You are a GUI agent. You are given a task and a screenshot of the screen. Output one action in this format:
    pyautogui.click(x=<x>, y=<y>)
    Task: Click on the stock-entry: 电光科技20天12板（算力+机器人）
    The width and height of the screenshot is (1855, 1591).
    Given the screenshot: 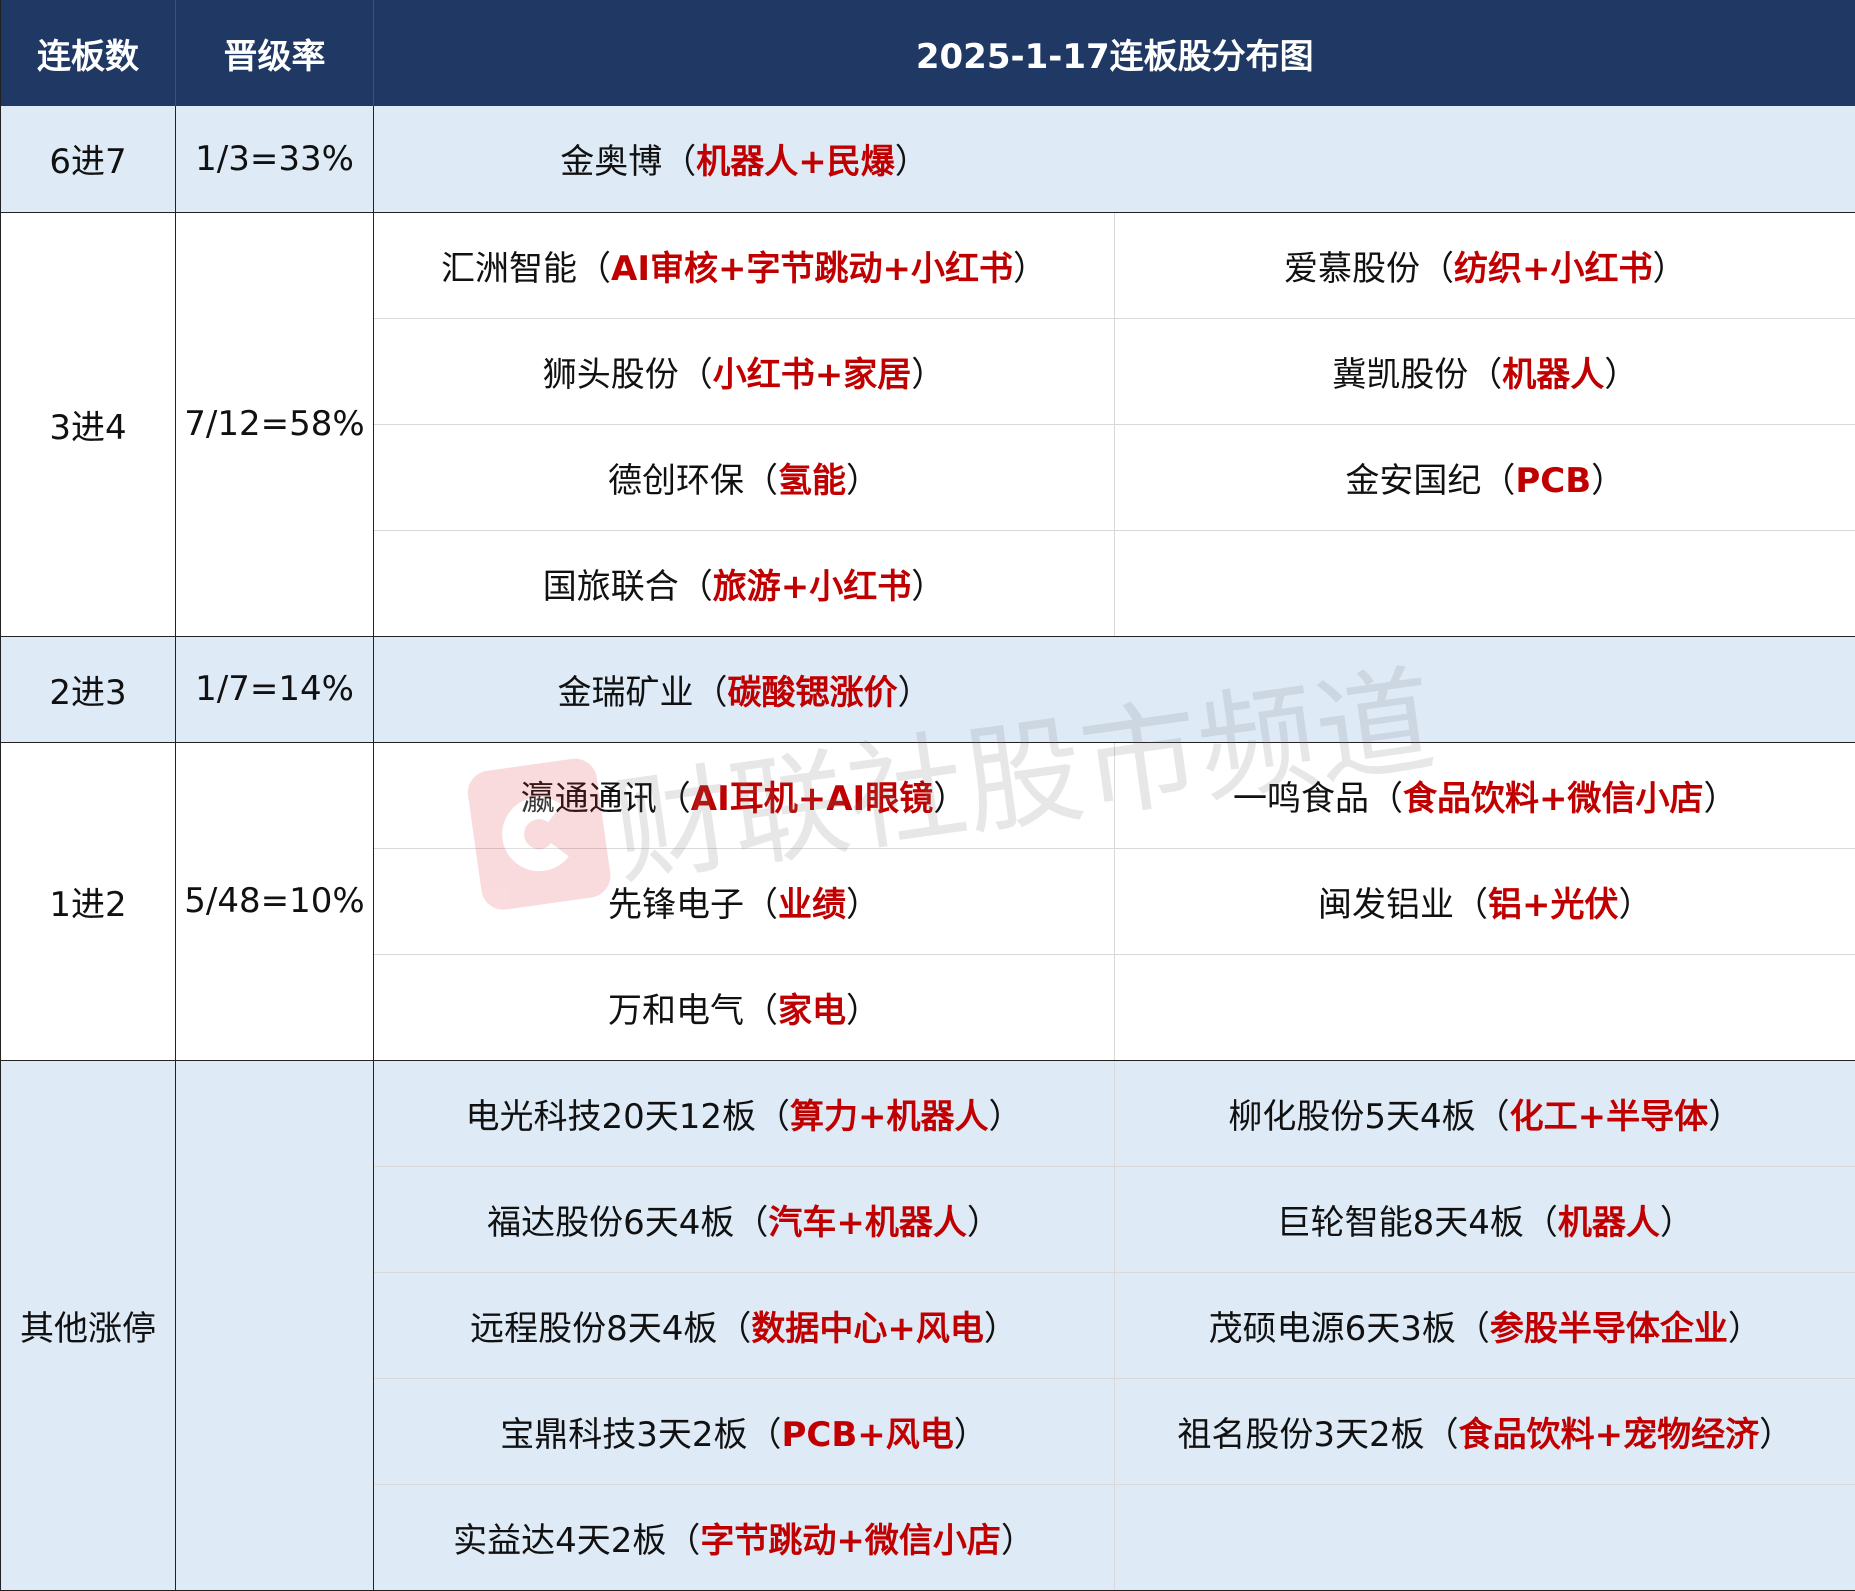 What is the action you would take?
    pyautogui.click(x=743, y=1117)
    